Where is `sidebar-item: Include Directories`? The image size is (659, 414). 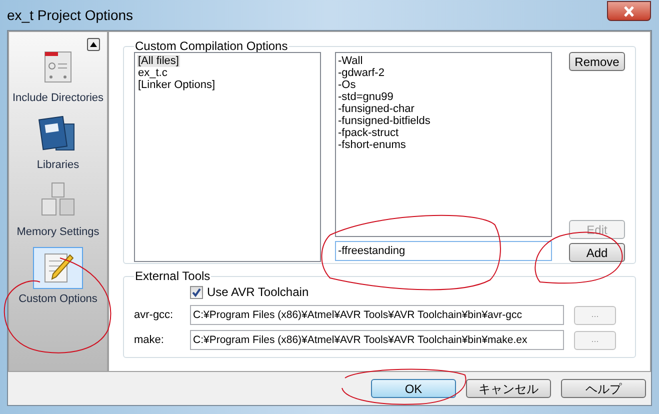 sidebar-item: Include Directories is located at coordinates (58, 75).